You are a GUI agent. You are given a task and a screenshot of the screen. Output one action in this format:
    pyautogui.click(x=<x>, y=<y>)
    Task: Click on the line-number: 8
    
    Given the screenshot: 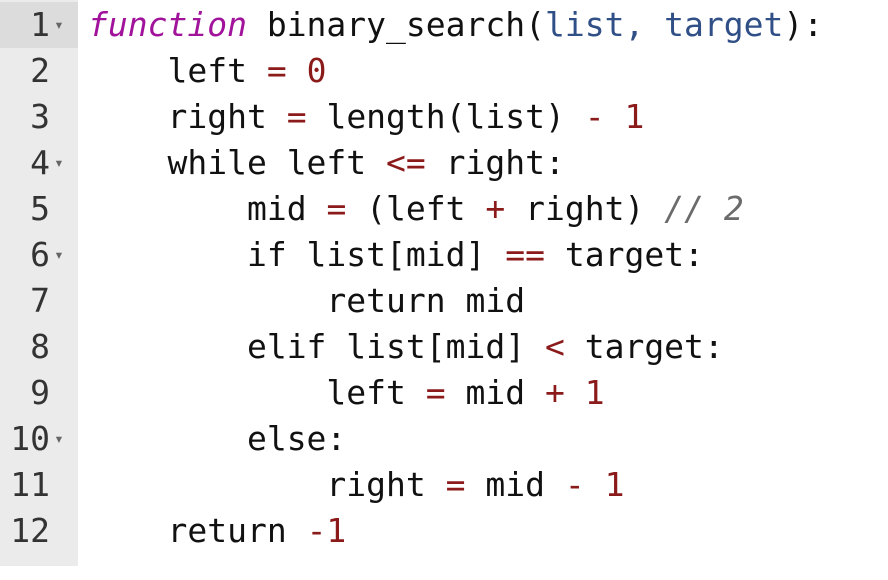 What is the action you would take?
    pyautogui.click(x=40, y=346)
    